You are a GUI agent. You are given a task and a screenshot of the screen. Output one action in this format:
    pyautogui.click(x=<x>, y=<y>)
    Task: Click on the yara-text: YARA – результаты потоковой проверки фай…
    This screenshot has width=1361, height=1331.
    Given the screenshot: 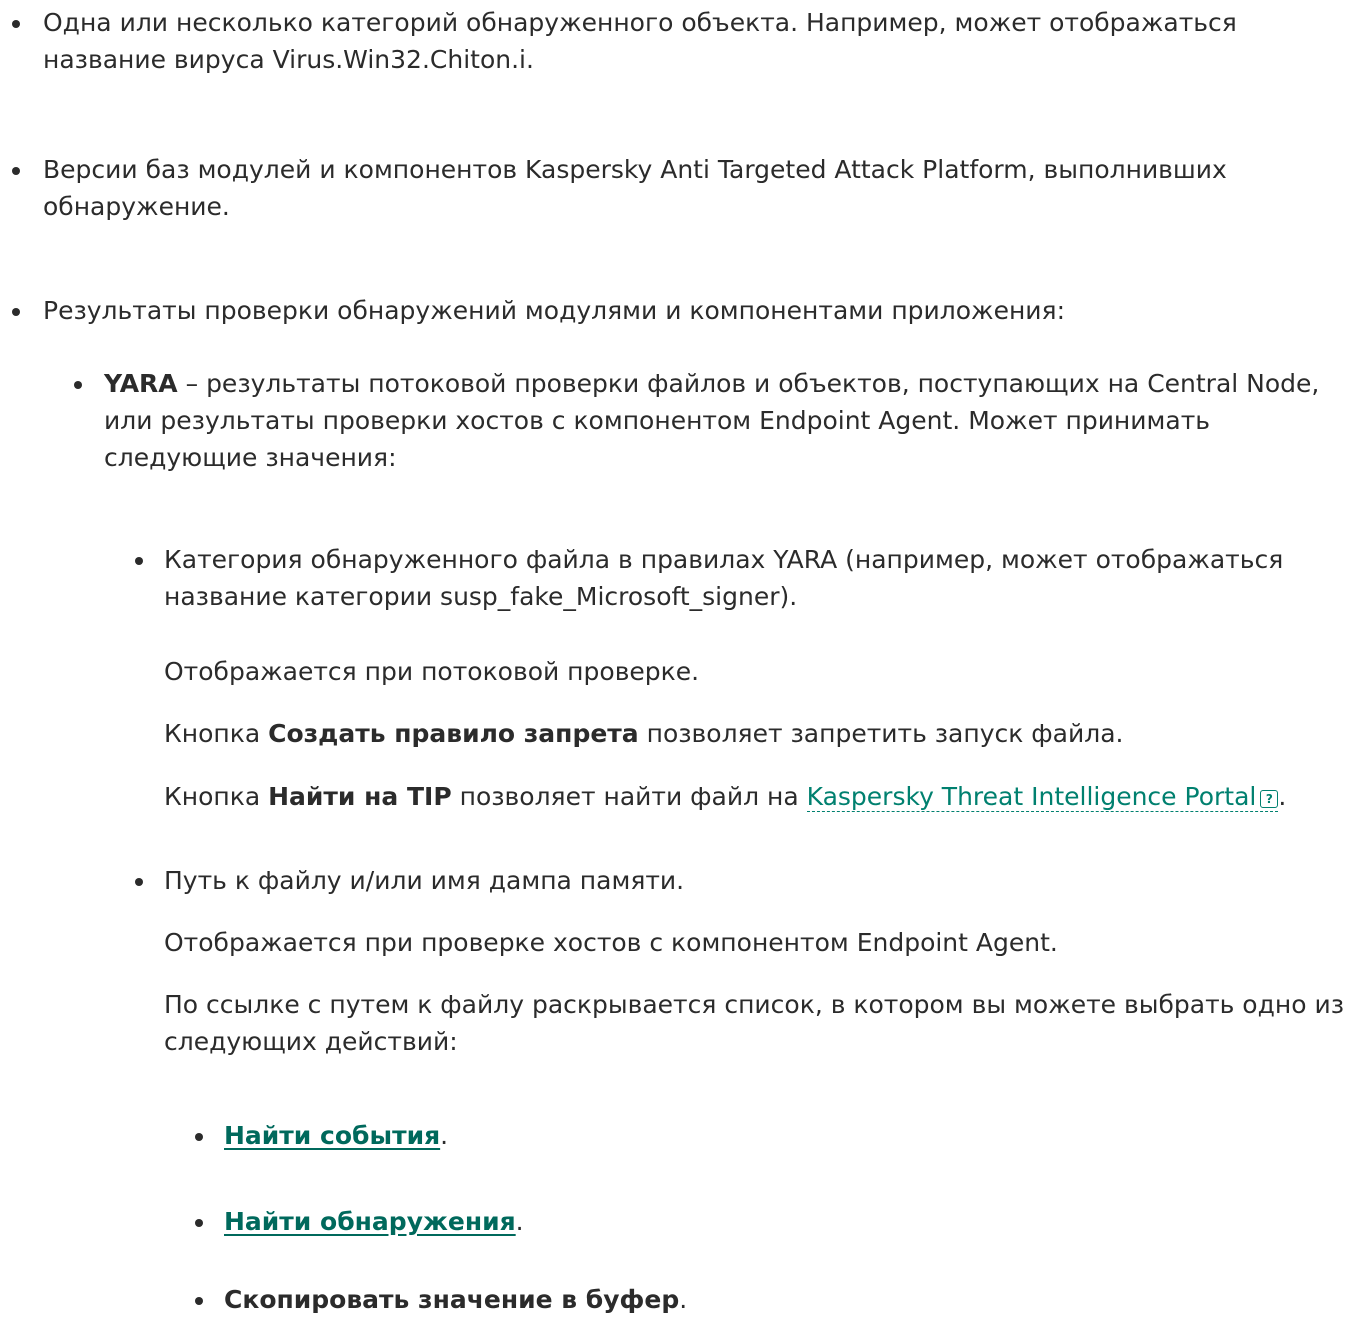 What is the action you would take?
    pyautogui.click(x=726, y=420)
    